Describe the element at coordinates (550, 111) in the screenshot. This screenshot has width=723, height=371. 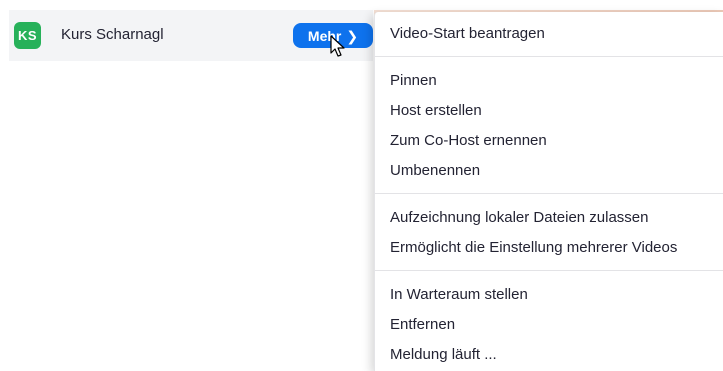
I see `menu-item-make-host: Host erstellen` at that location.